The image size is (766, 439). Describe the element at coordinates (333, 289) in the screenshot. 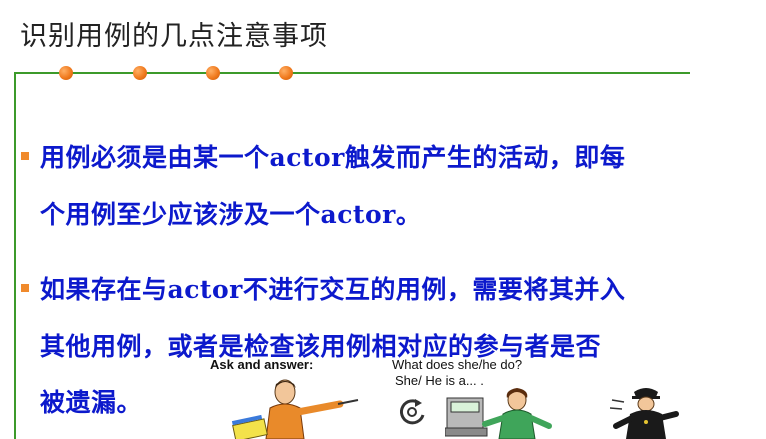

I see `bullet-2-line-1: 如果存在与actor不进行交互的用例，需要将其并入` at that location.